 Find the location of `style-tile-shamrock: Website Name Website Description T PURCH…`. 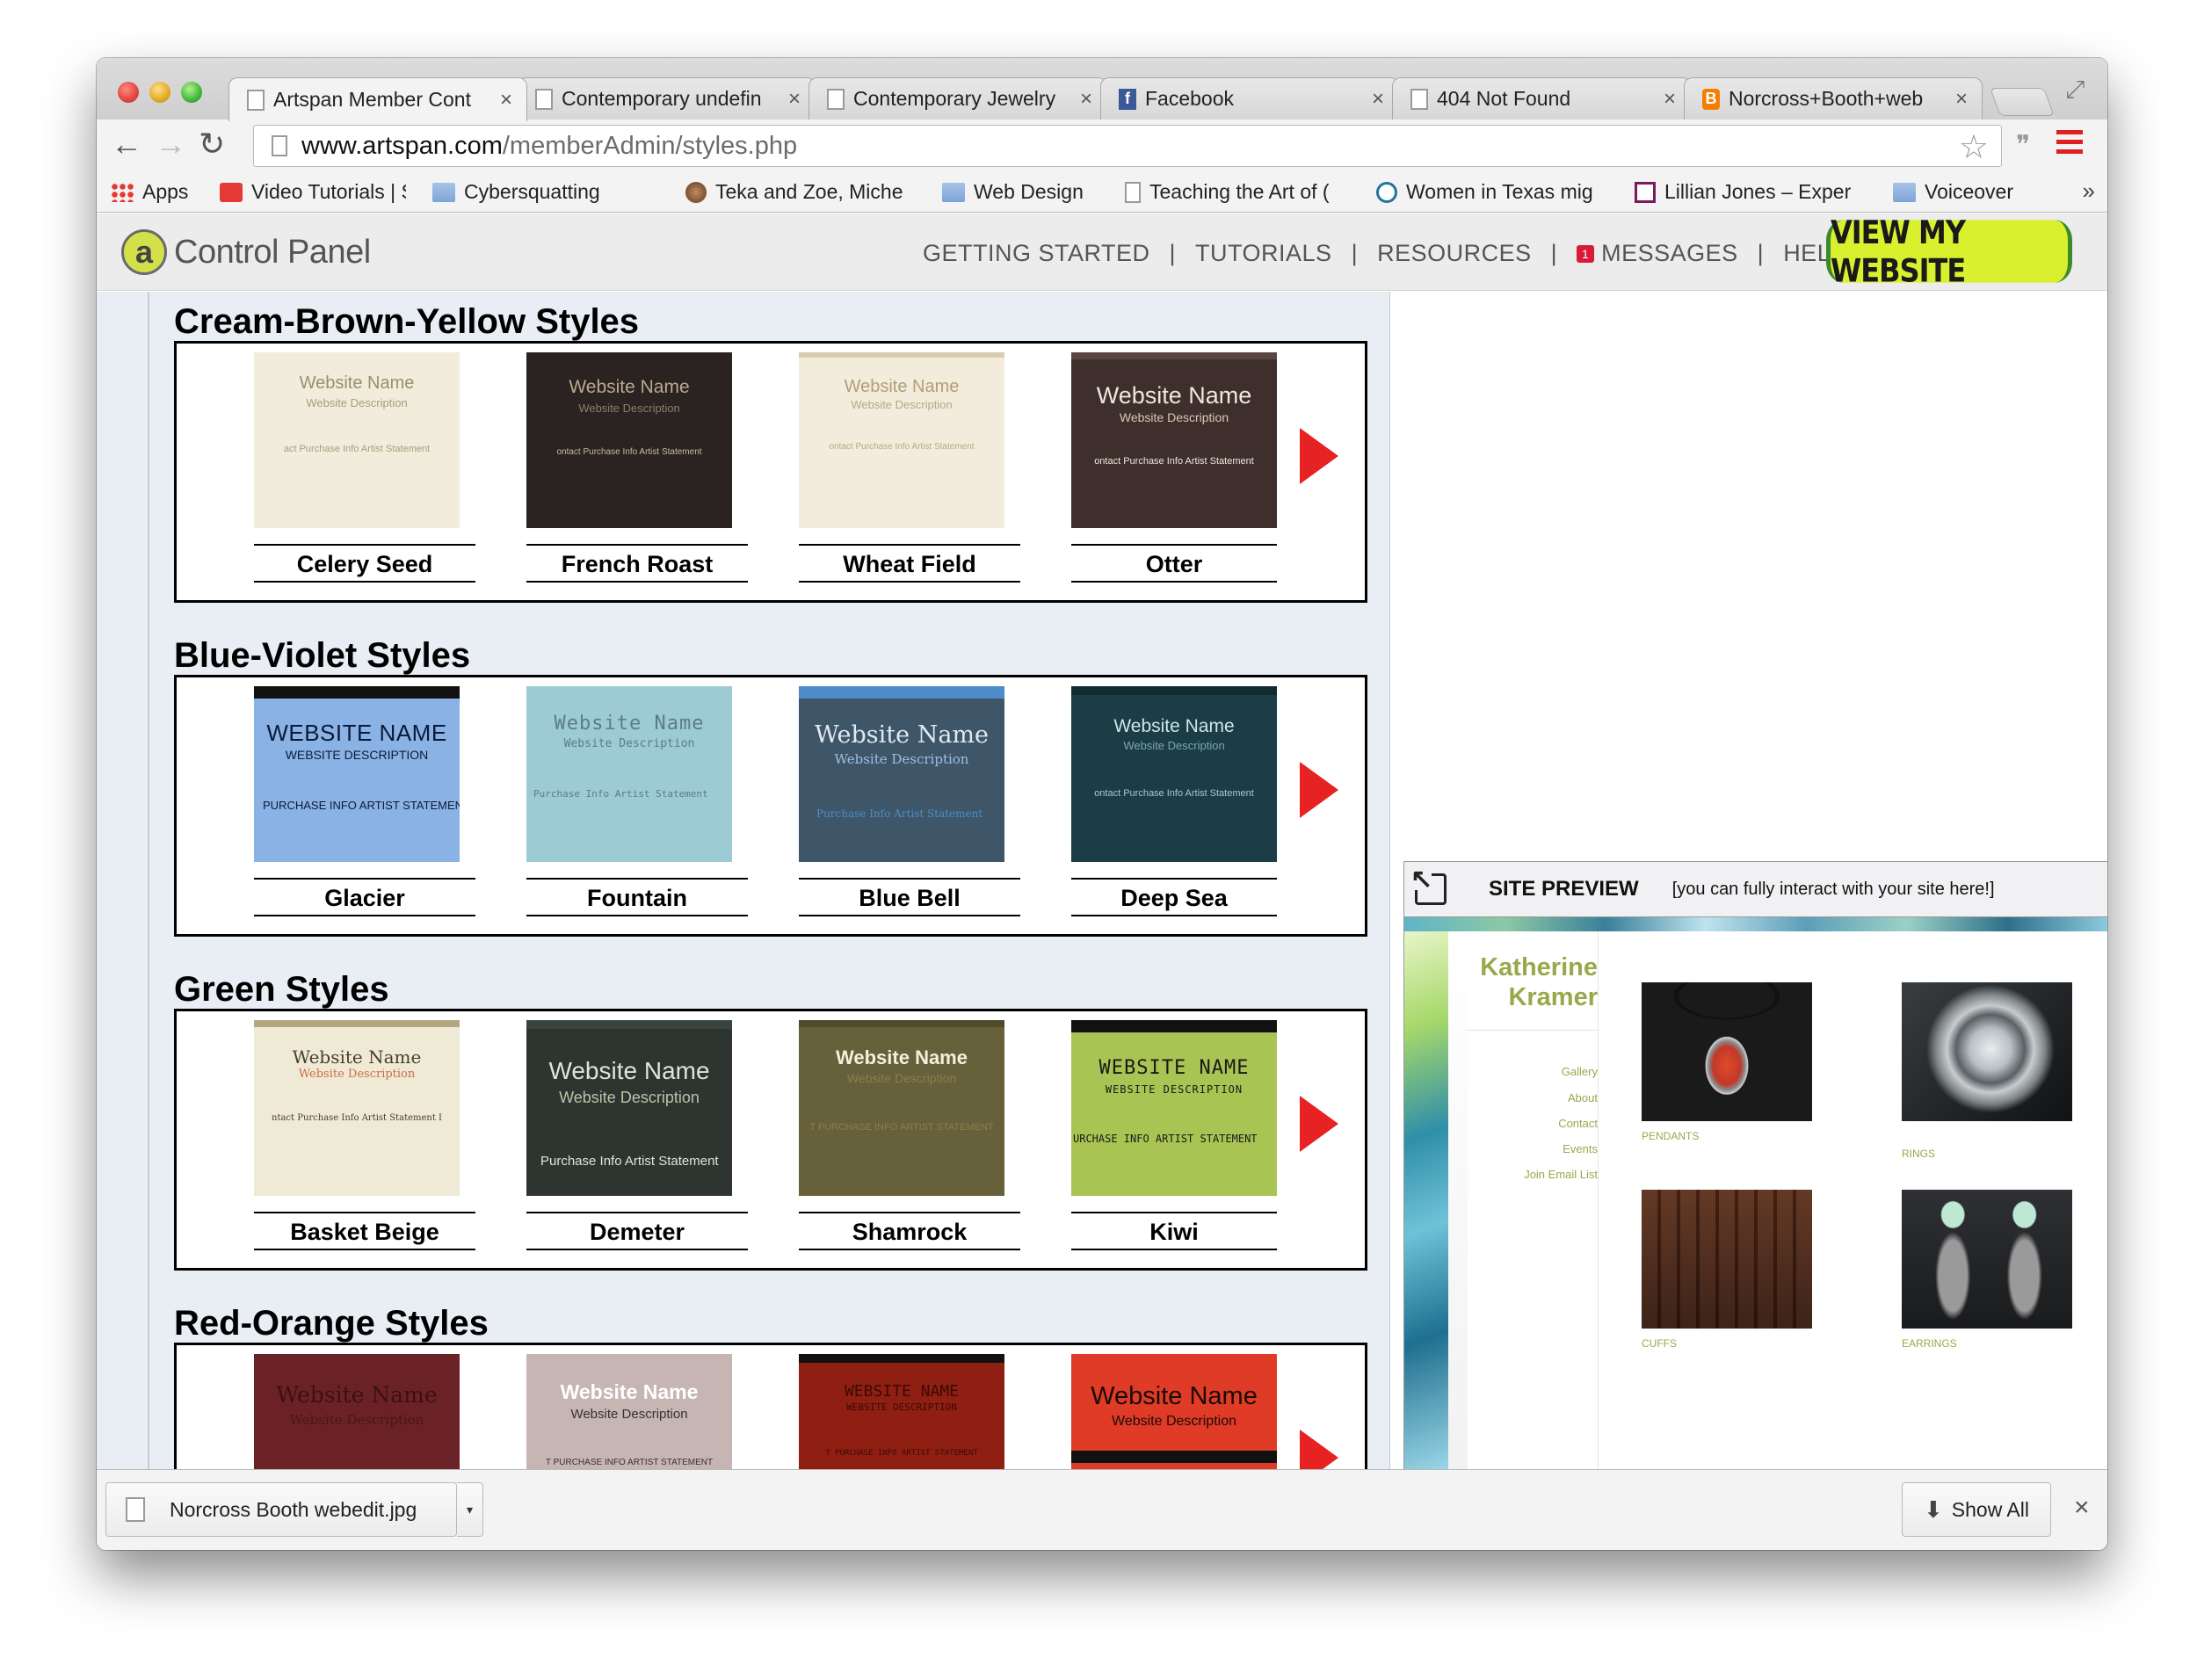

style-tile-shamrock: Website Name Website Description T PURCH… is located at coordinates (901, 1108).